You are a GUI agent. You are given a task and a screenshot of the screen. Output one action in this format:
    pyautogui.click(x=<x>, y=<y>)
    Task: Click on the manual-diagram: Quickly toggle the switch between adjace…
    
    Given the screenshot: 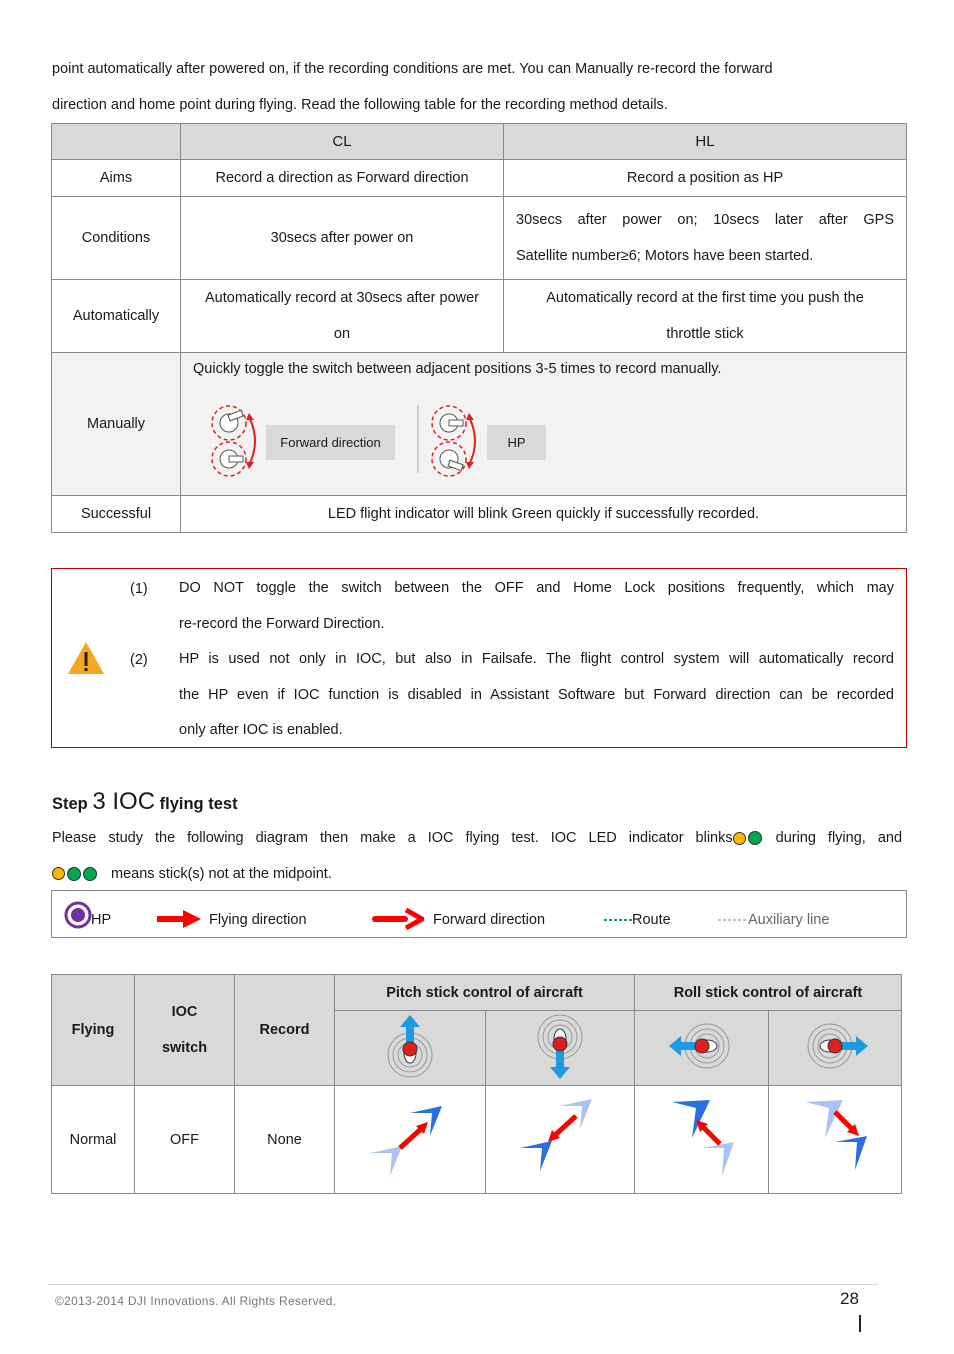 What is the action you would take?
    pyautogui.click(x=543, y=424)
    